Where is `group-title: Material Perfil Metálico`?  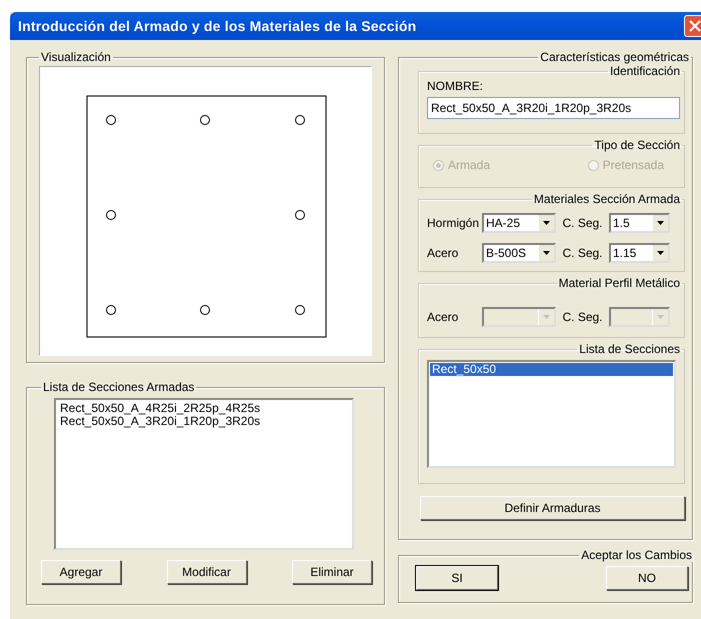 group-title: Material Perfil Metálico is located at coordinates (619, 283).